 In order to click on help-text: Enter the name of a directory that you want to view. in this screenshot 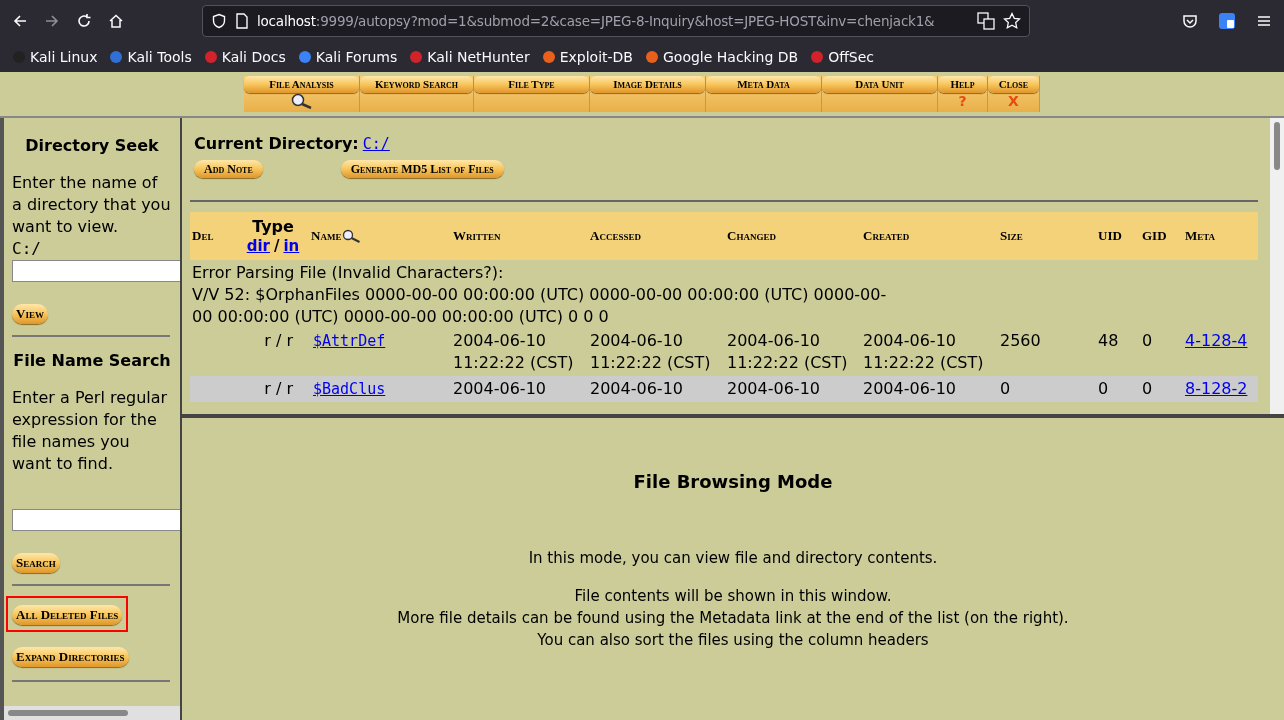, I will do `click(92, 205)`.